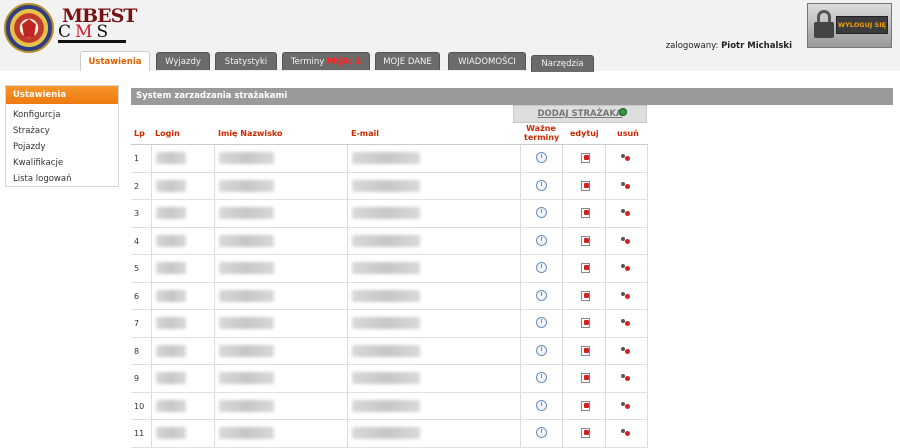  I want to click on logo-underline, so click(92, 41).